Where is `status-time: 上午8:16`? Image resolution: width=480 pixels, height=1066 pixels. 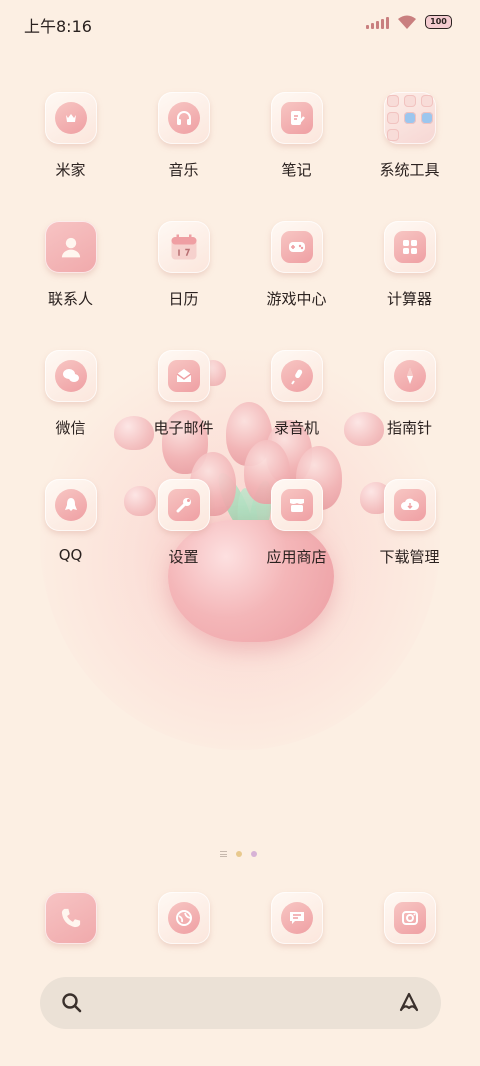
status-time: 上午8:16 is located at coordinates (58, 26).